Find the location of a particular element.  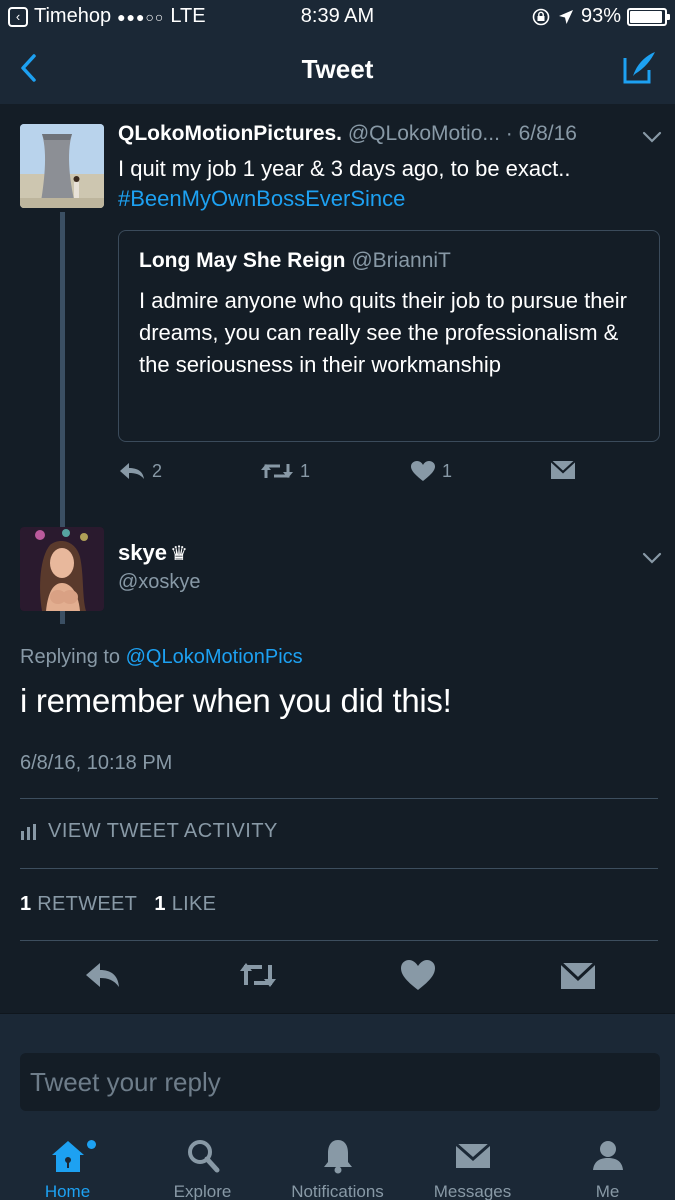

battery-icon is located at coordinates (648, 16).